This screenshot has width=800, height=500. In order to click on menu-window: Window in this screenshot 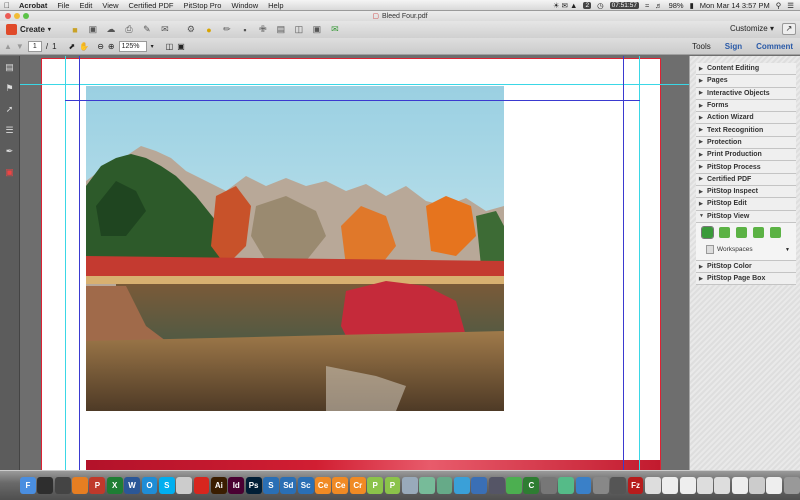, I will do `click(244, 5)`.